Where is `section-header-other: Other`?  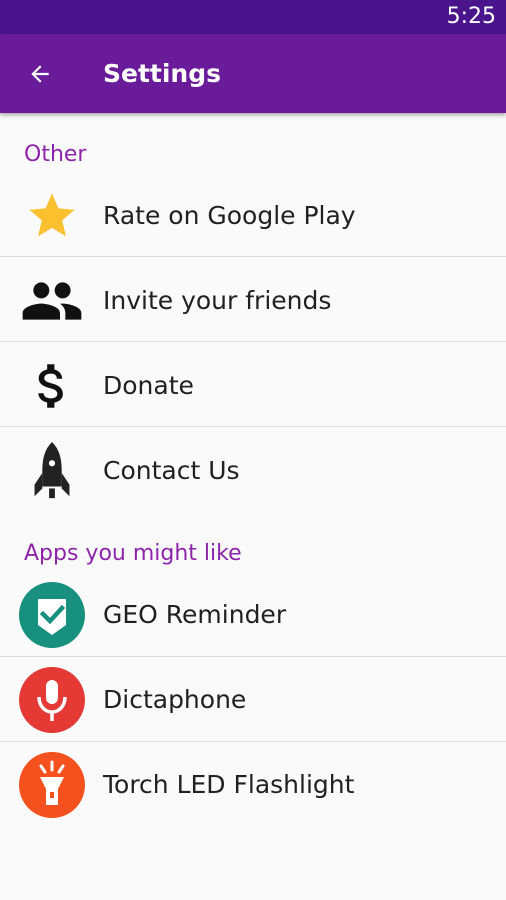
section-header-other: Other is located at coordinates (55, 154).